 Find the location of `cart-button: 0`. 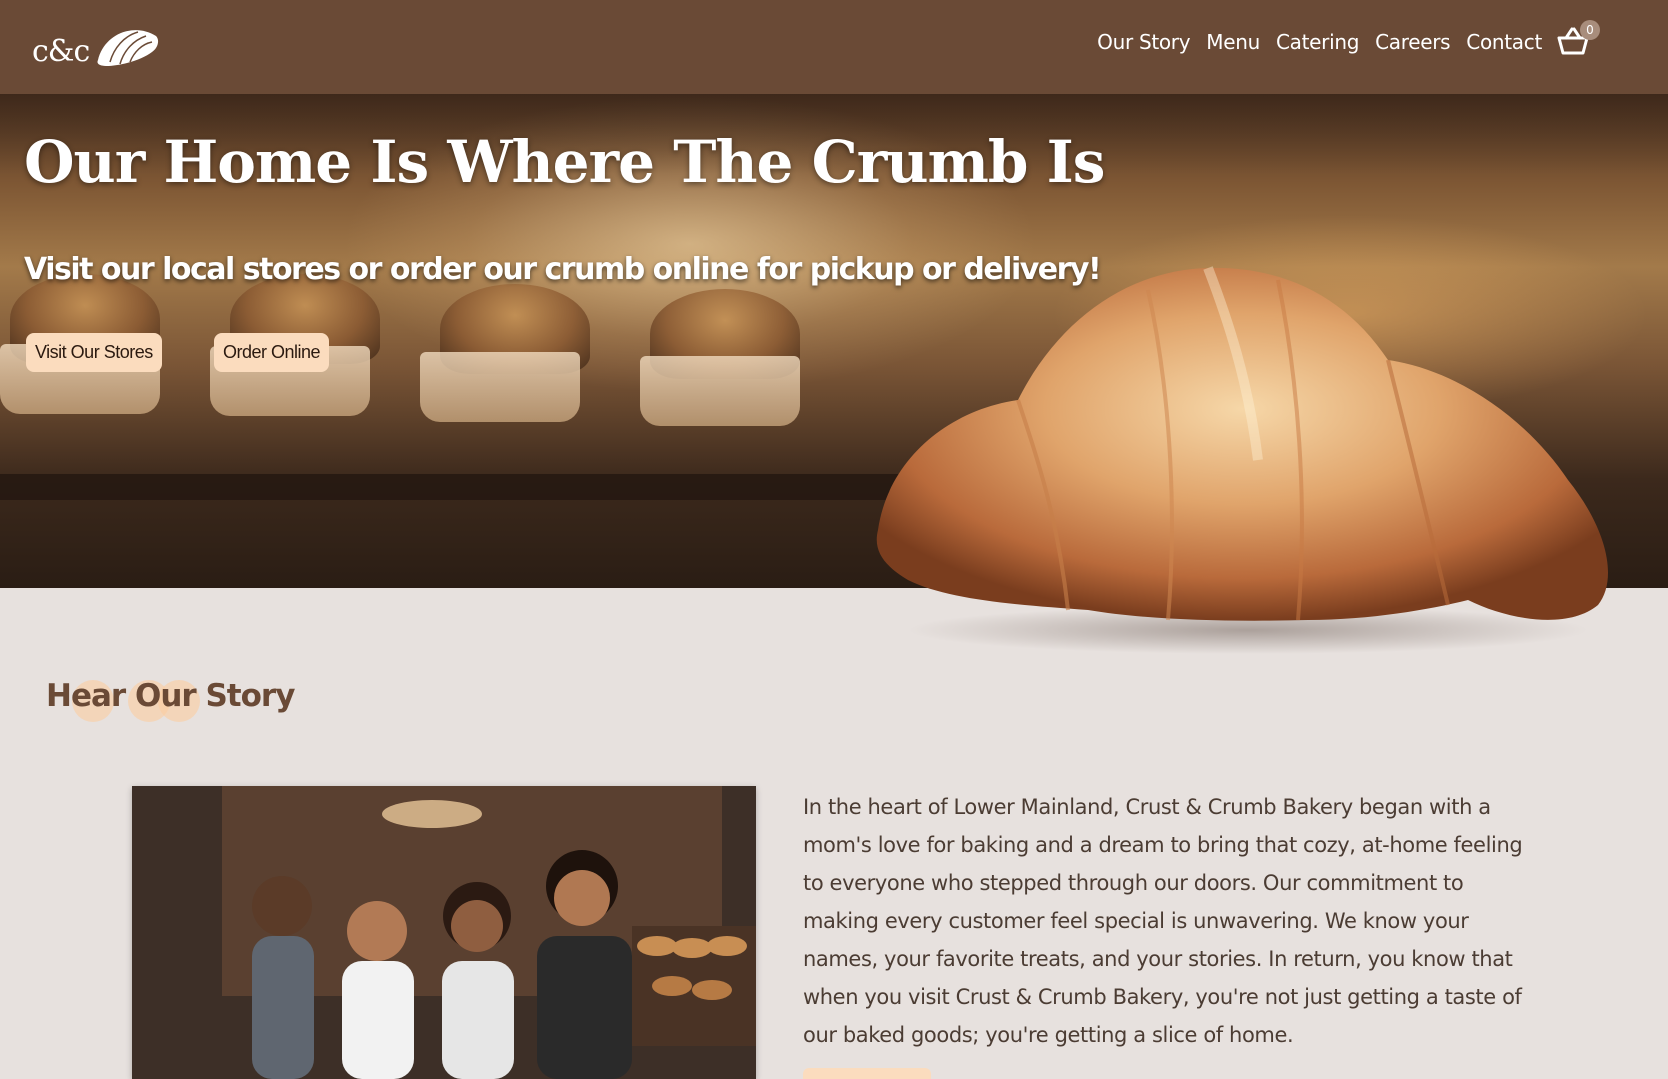

cart-button: 0 is located at coordinates (1578, 41).